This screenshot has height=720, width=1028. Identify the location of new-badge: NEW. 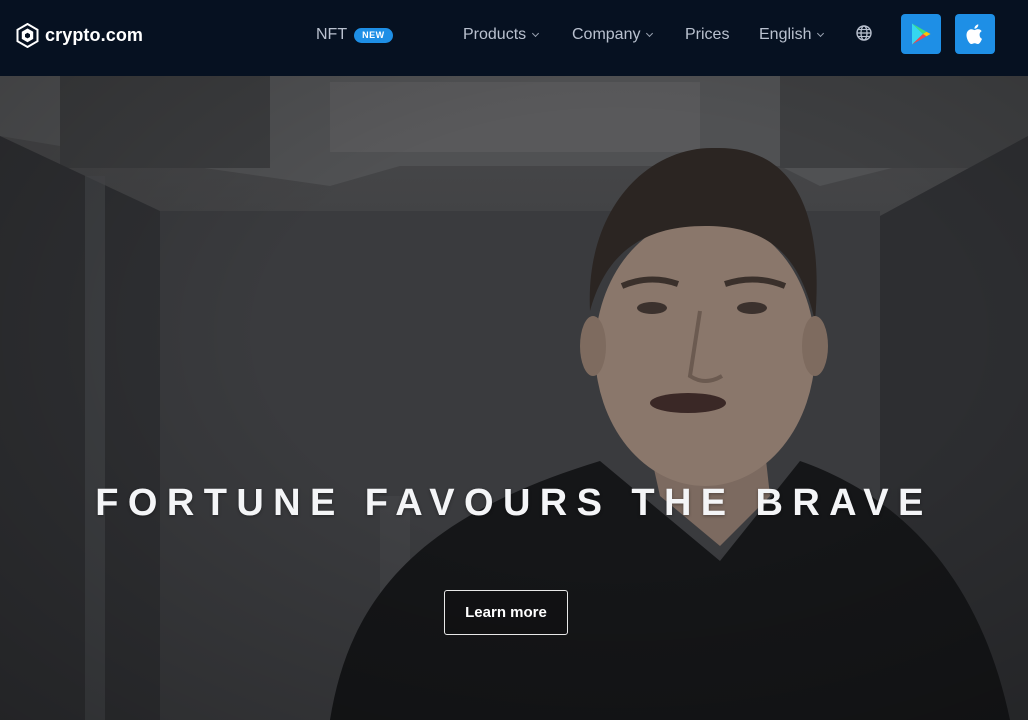
(373, 35).